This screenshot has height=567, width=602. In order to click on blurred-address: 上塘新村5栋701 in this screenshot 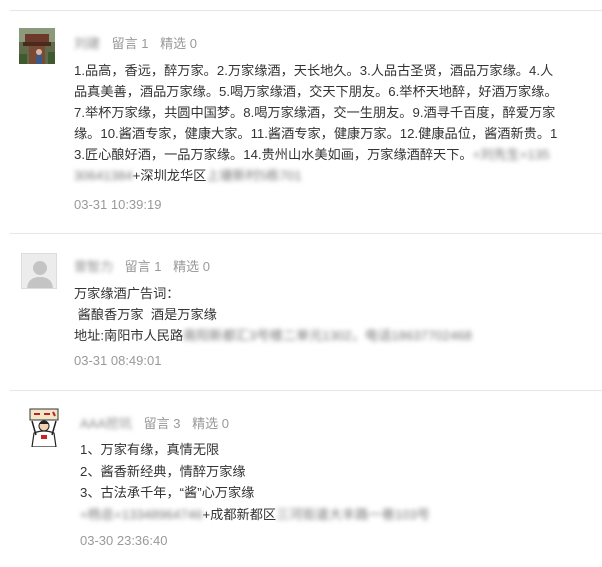, I will do `click(254, 175)`.